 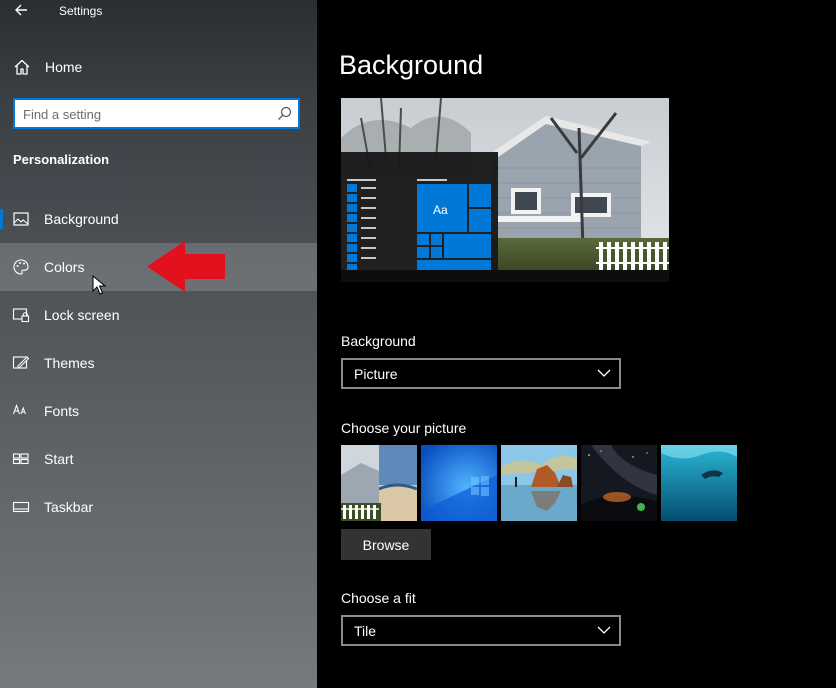 I want to click on background-preview: Aa, so click(x=505, y=190).